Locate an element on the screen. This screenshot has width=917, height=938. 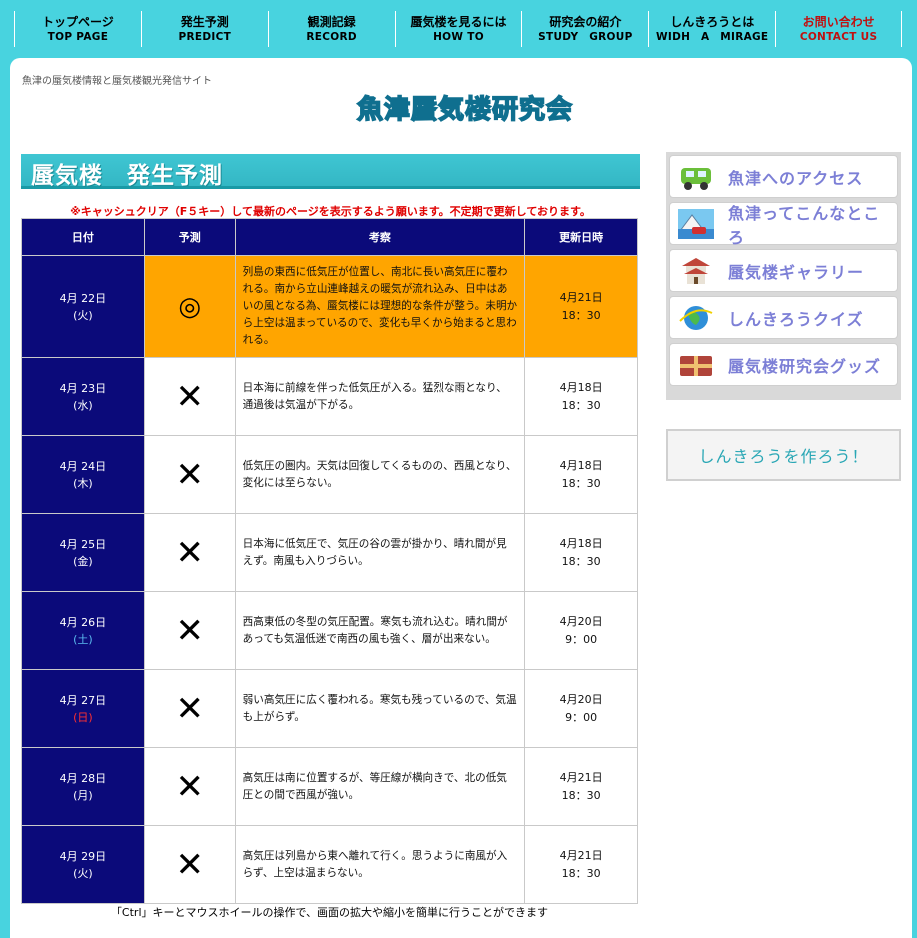
date-text: 4月 28日 is located at coordinates (83, 778).